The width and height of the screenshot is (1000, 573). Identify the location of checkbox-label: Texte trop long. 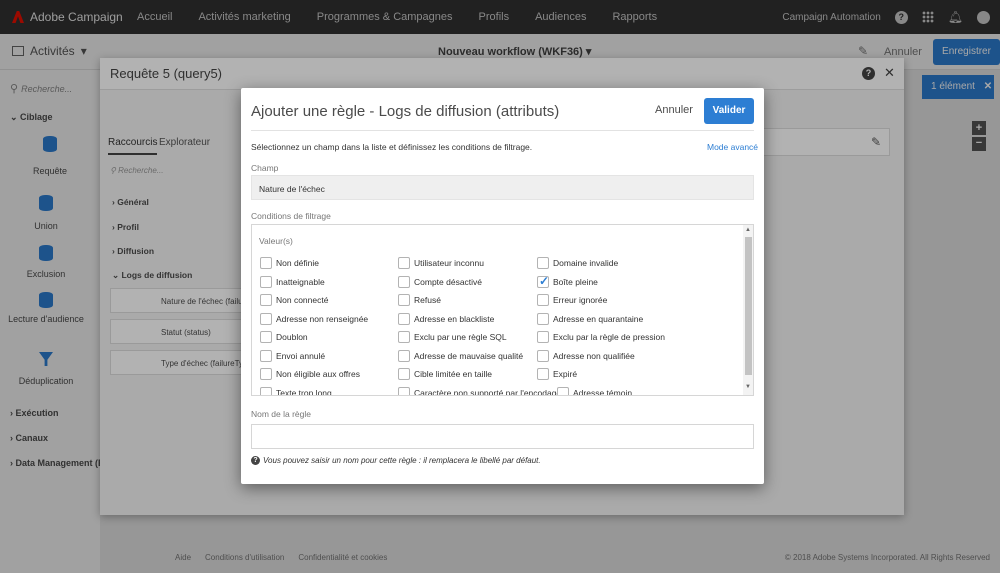
(304, 391).